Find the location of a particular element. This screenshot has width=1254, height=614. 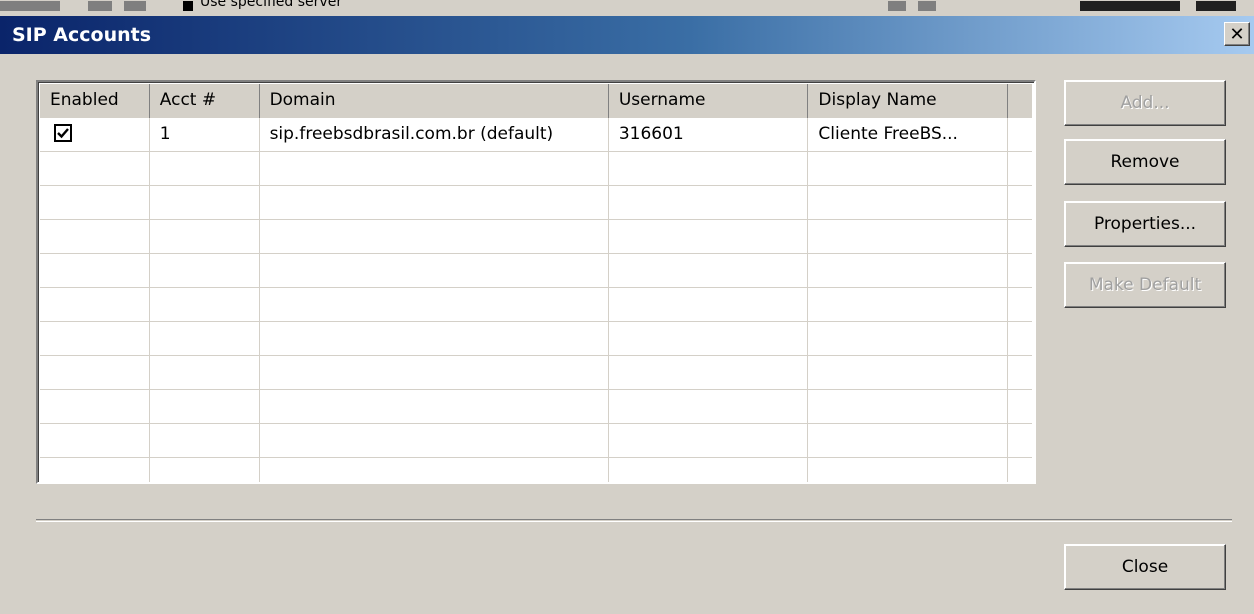

column-header-filler is located at coordinates (1020, 101).